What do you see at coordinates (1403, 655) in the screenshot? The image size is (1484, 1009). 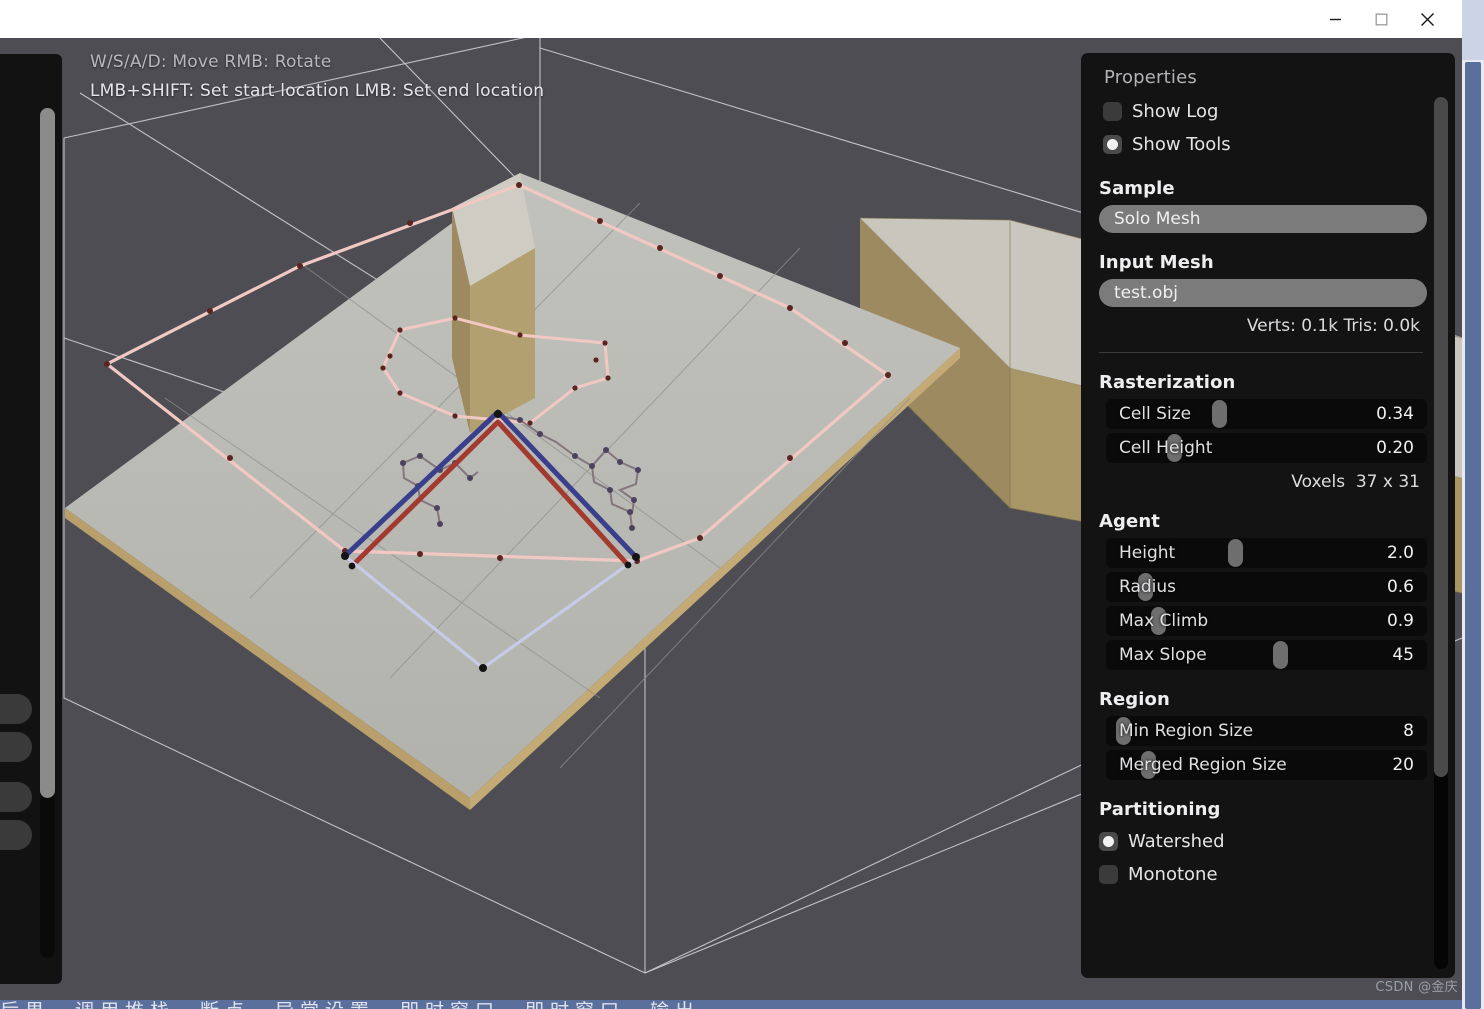 I see `slider-value-max-slope: 45` at bounding box center [1403, 655].